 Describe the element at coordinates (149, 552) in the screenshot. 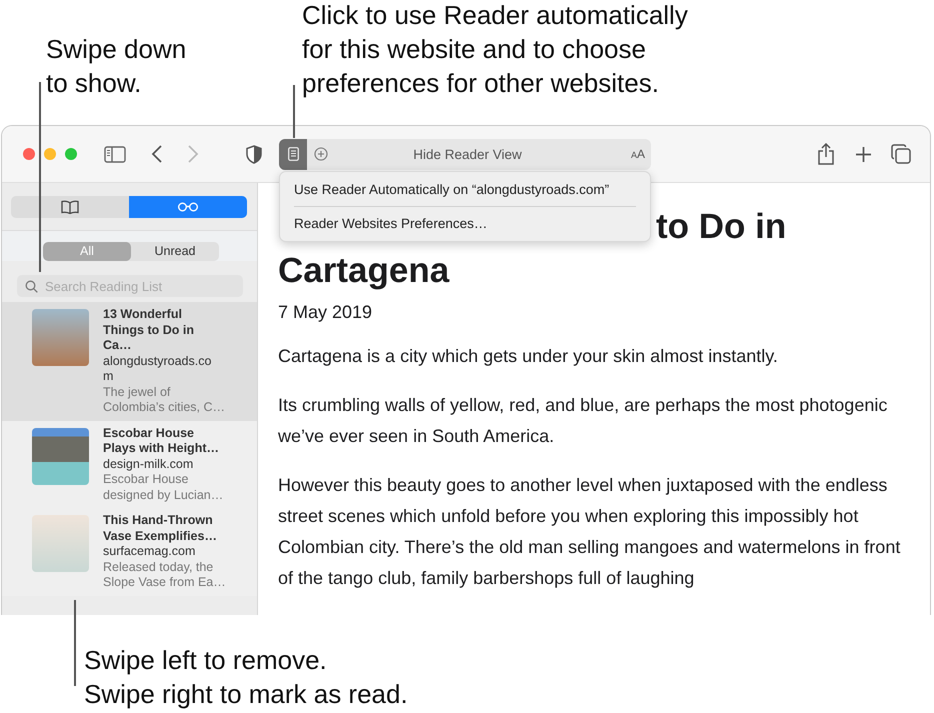

I see `item-domain: surfacemag.com` at that location.